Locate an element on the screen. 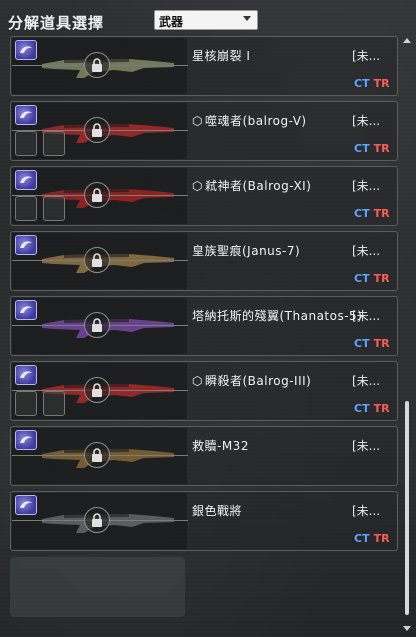 The width and height of the screenshot is (416, 637). item-name: 塔納托斯的殘翼(Thanatos-5) is located at coordinates (277, 315).